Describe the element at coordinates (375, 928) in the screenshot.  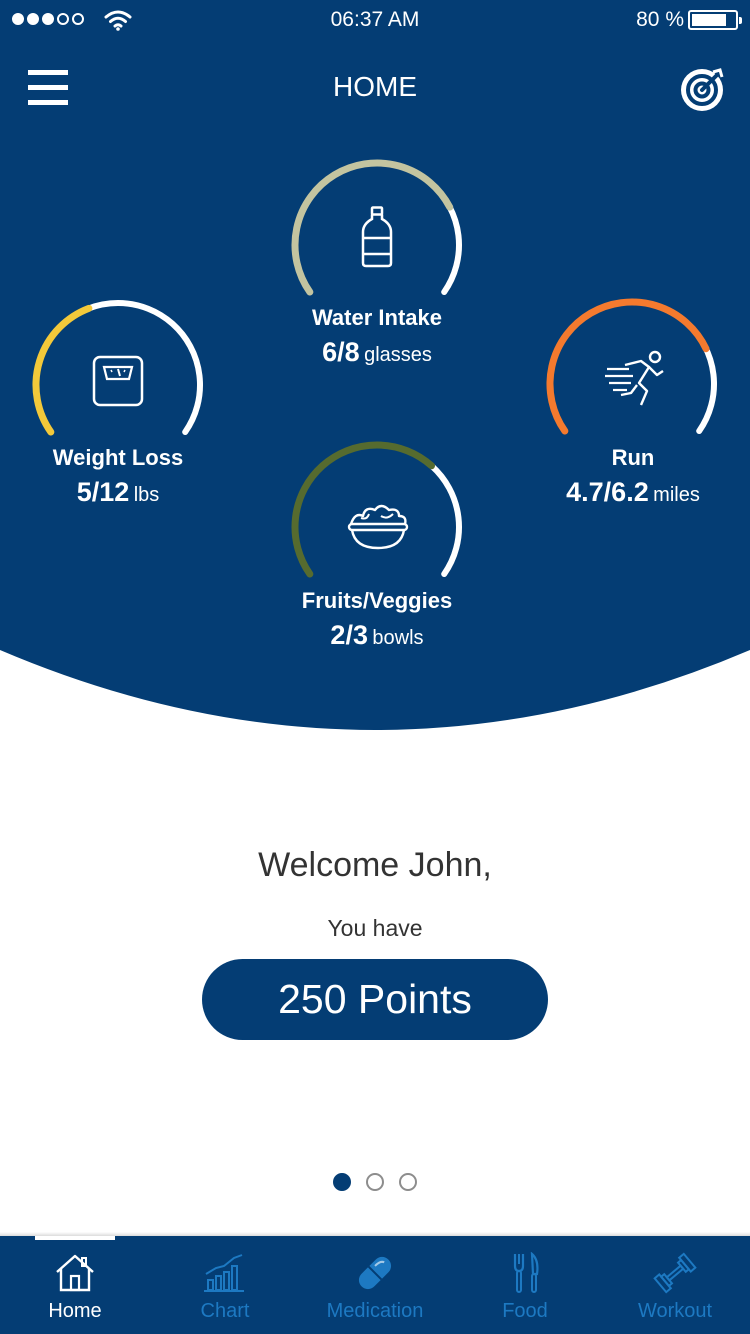
I see `points-subtitle: You have` at that location.